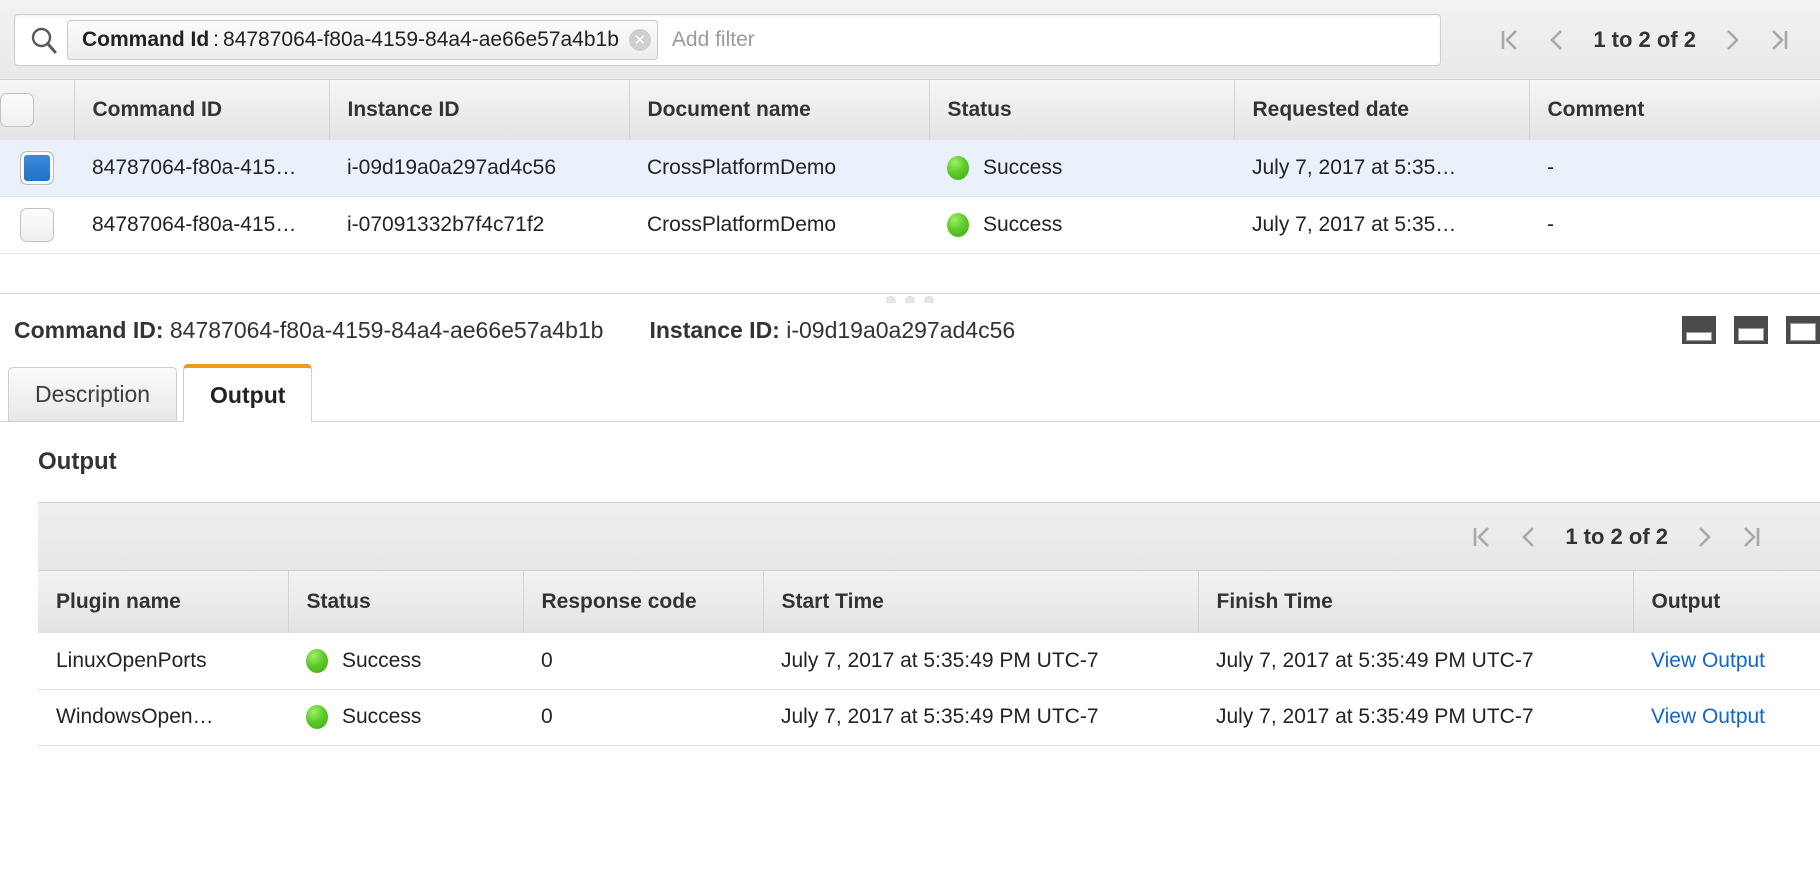 The width and height of the screenshot is (1820, 894). Describe the element at coordinates (910, 299) in the screenshot. I see `splitter-grip-icon` at that location.